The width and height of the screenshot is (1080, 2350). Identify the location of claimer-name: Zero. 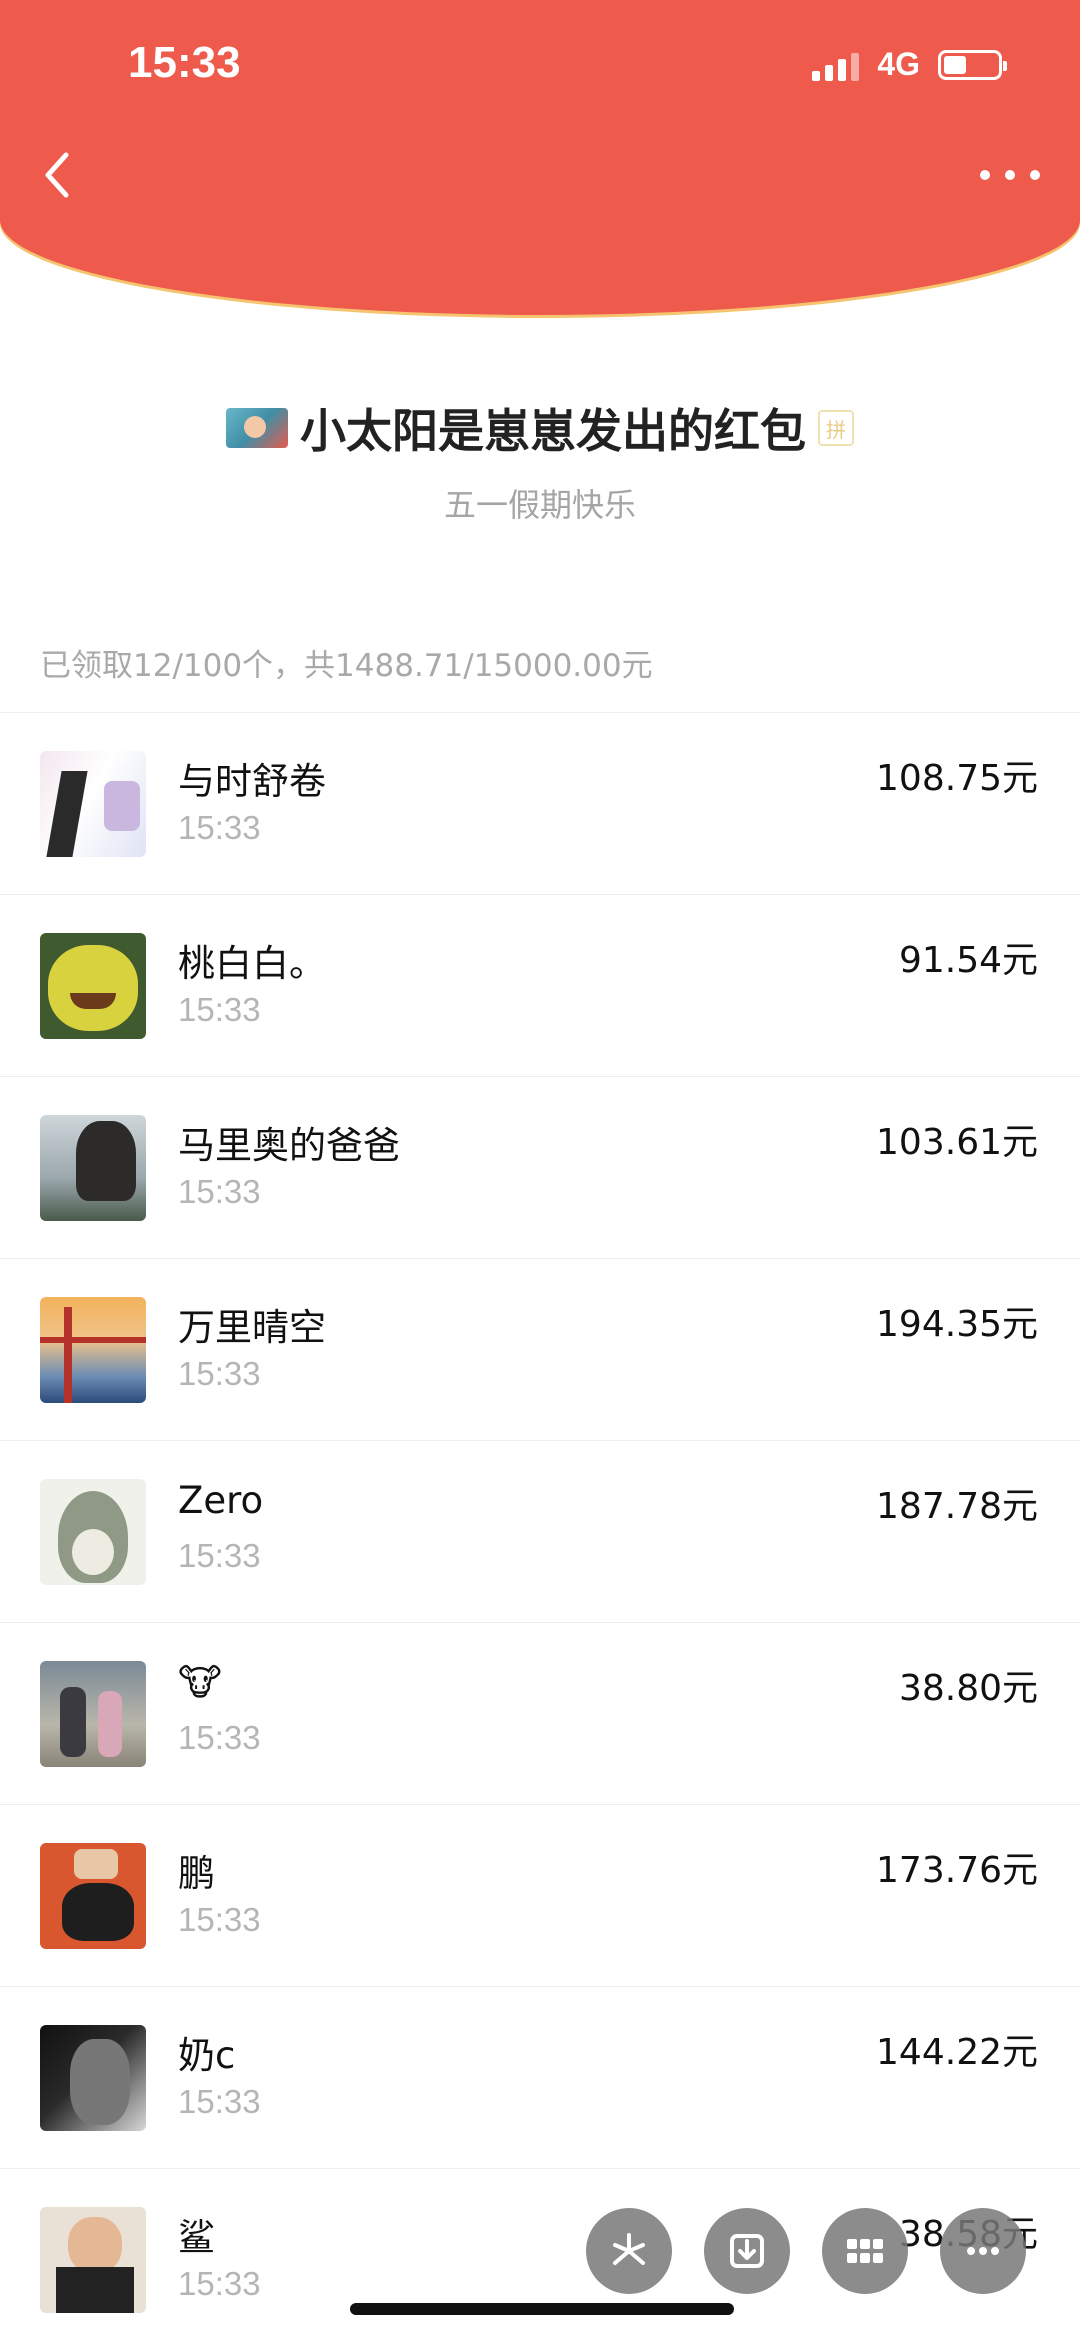
(221, 1500).